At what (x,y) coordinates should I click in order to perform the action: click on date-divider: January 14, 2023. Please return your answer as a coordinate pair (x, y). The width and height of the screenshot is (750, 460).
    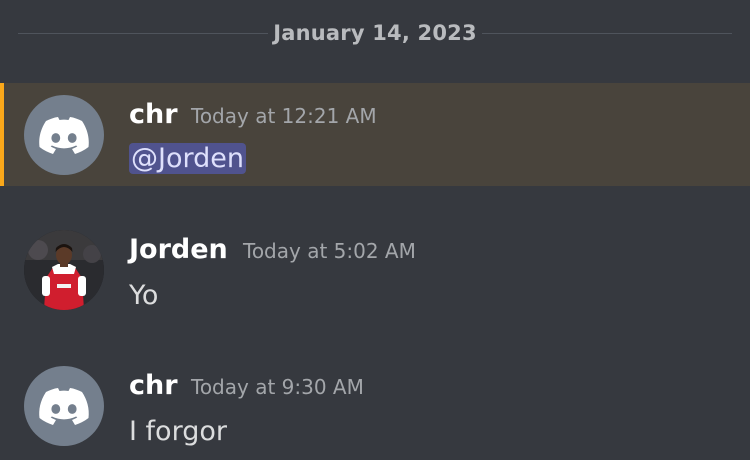
    Looking at the image, I should click on (375, 34).